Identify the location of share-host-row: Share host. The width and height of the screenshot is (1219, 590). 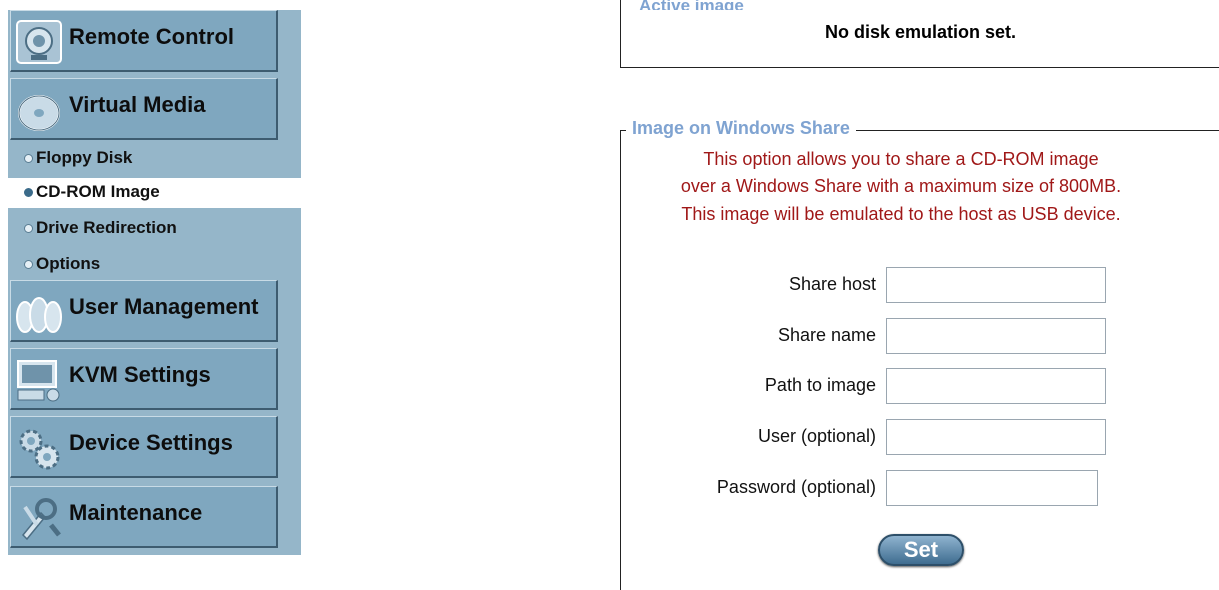
(919, 285).